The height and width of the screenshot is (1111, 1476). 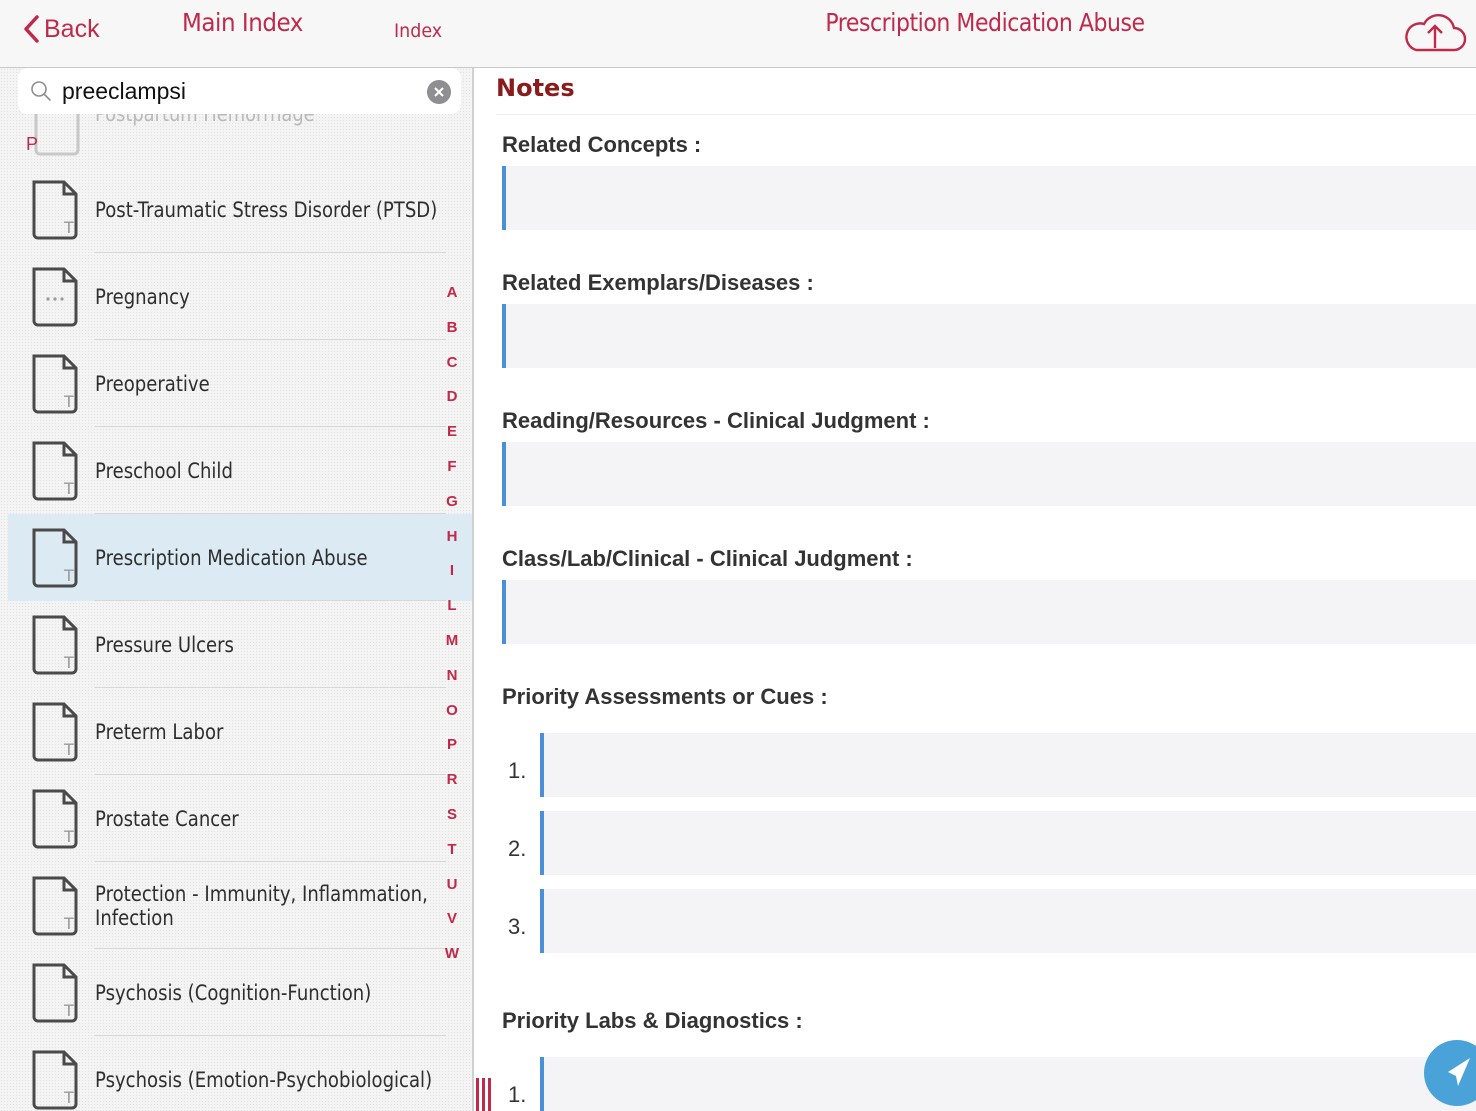 What do you see at coordinates (452, 571) in the screenshot?
I see `alphabet-letter: I` at bounding box center [452, 571].